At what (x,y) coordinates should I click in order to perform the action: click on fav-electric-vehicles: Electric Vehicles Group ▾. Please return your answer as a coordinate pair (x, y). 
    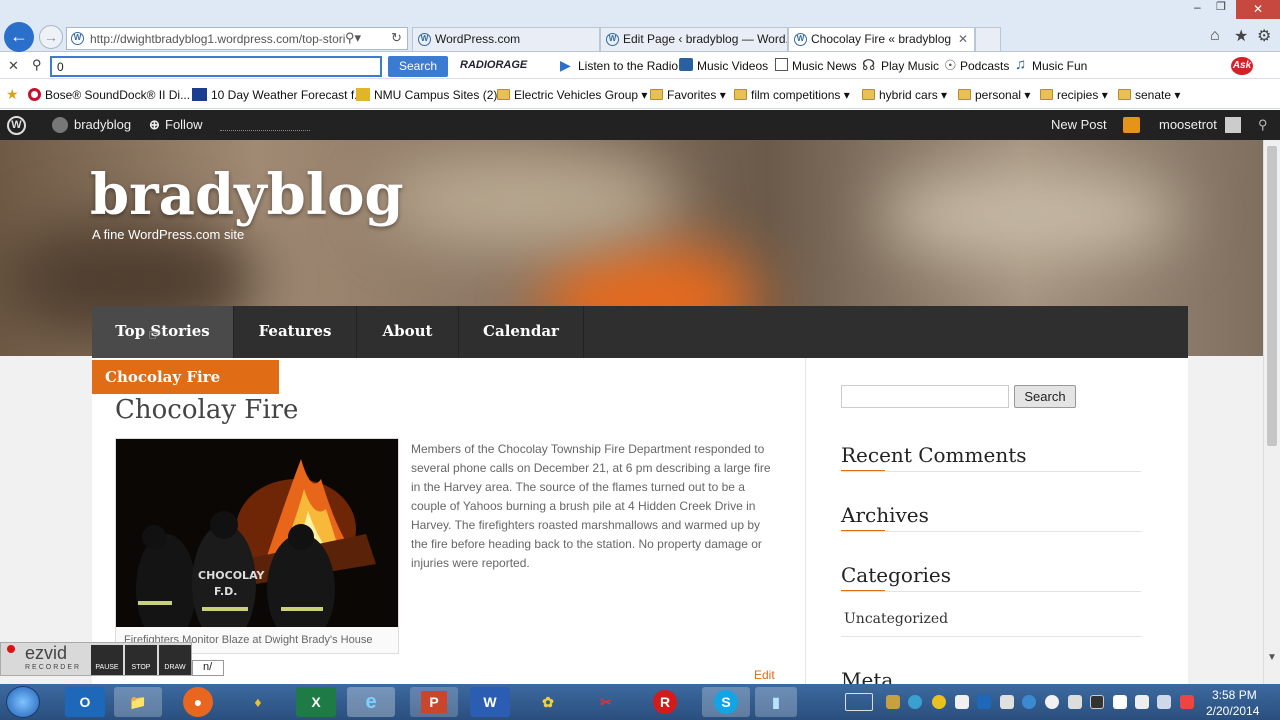
    Looking at the image, I should click on (572, 95).